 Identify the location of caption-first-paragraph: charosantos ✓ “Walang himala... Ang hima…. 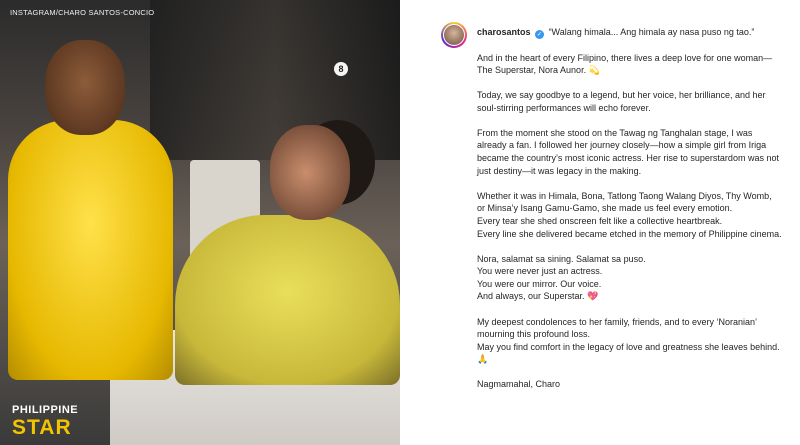
(629, 32).